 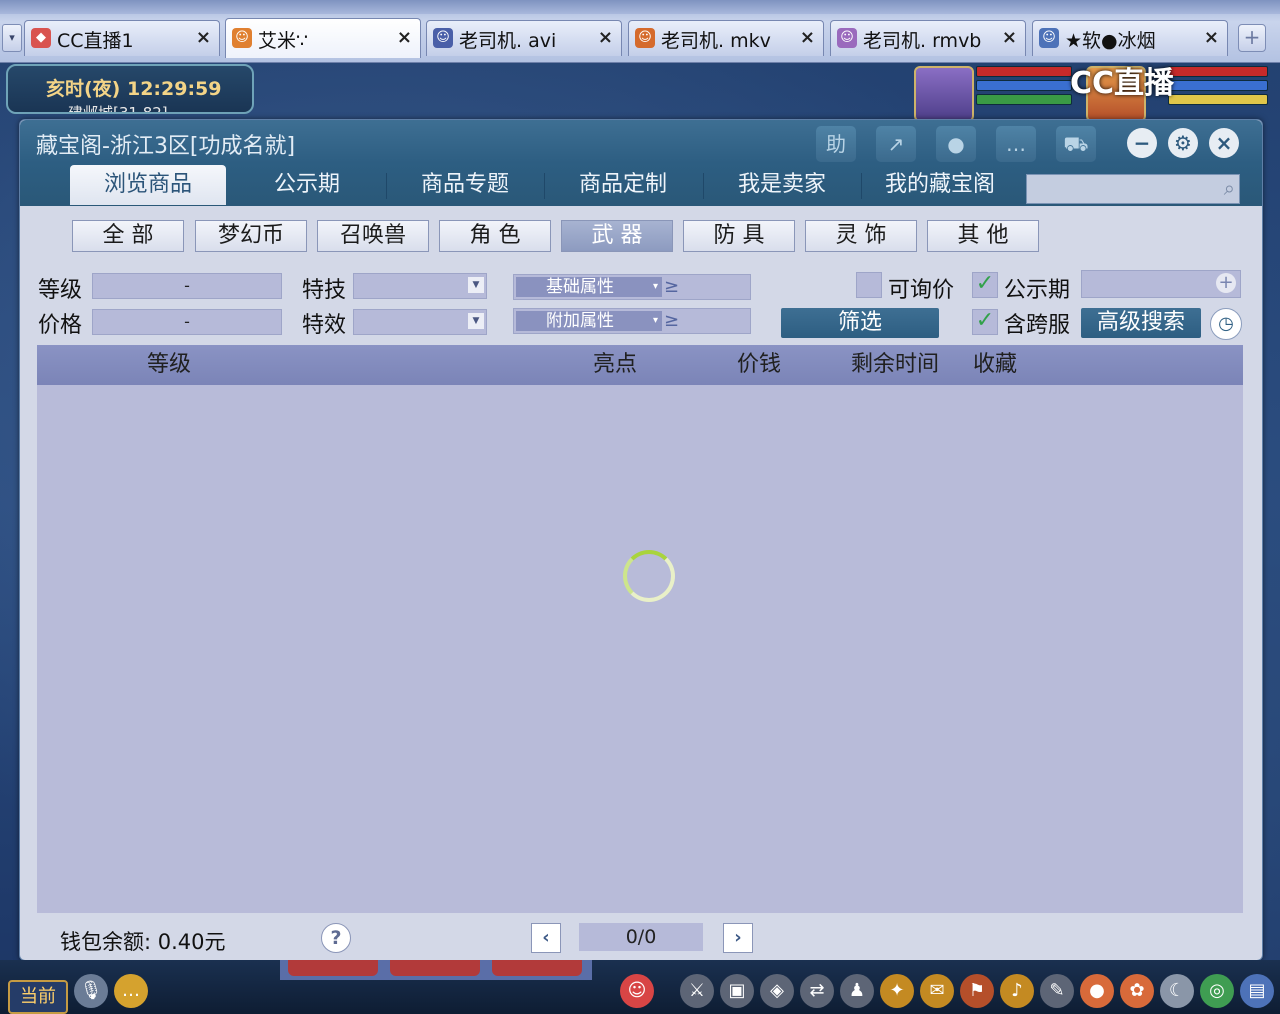 What do you see at coordinates (91, 991) in the screenshot?
I see `microphone-icon: 🎙` at bounding box center [91, 991].